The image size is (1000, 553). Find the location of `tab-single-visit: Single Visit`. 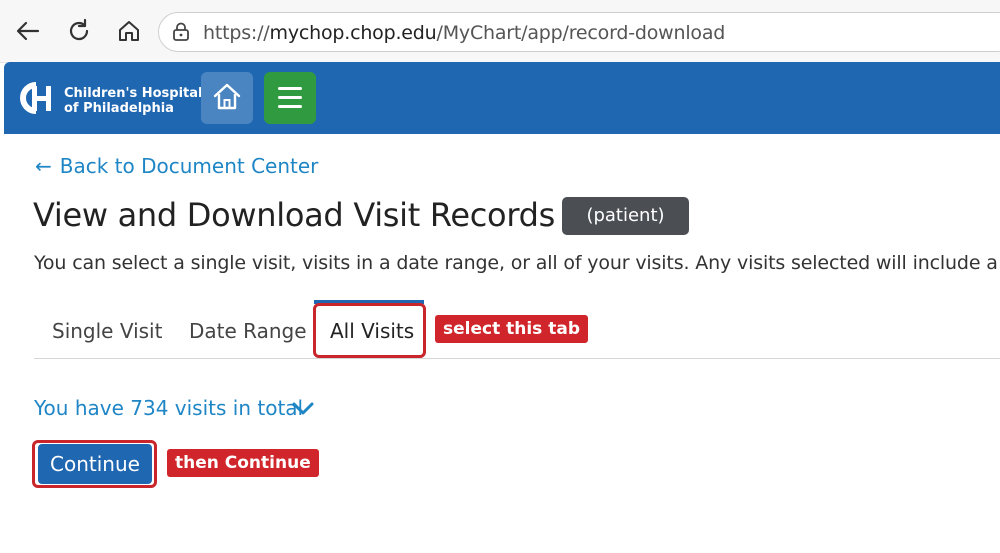

tab-single-visit: Single Visit is located at coordinates (107, 331).